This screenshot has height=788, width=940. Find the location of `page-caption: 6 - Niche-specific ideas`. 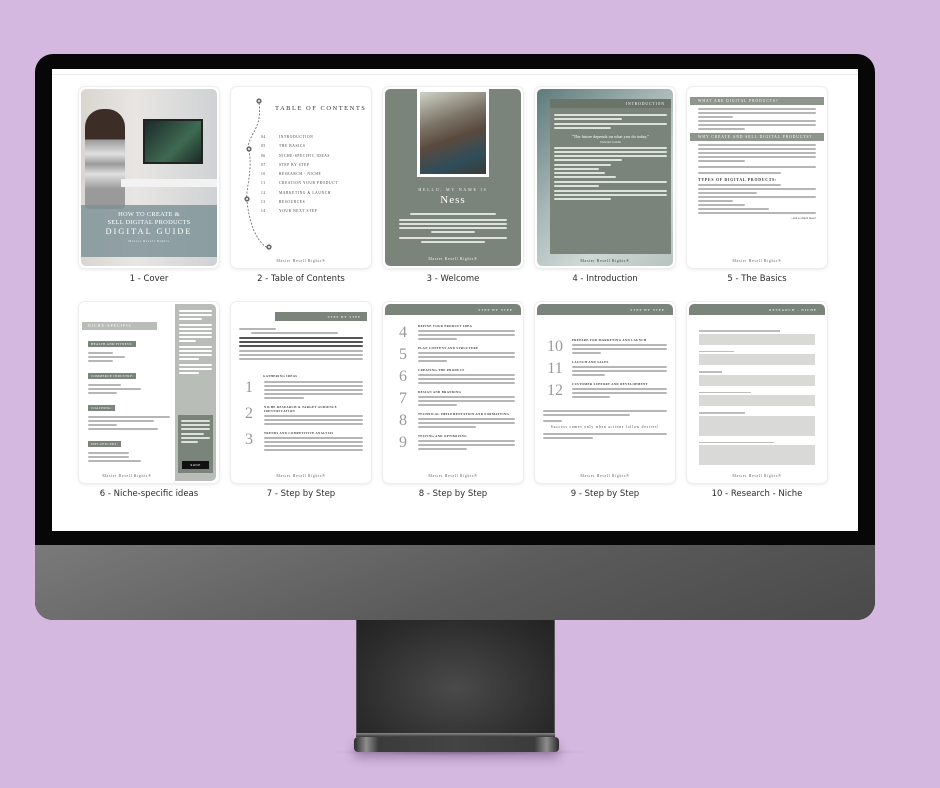

page-caption: 6 - Niche-specific ideas is located at coordinates (149, 494).